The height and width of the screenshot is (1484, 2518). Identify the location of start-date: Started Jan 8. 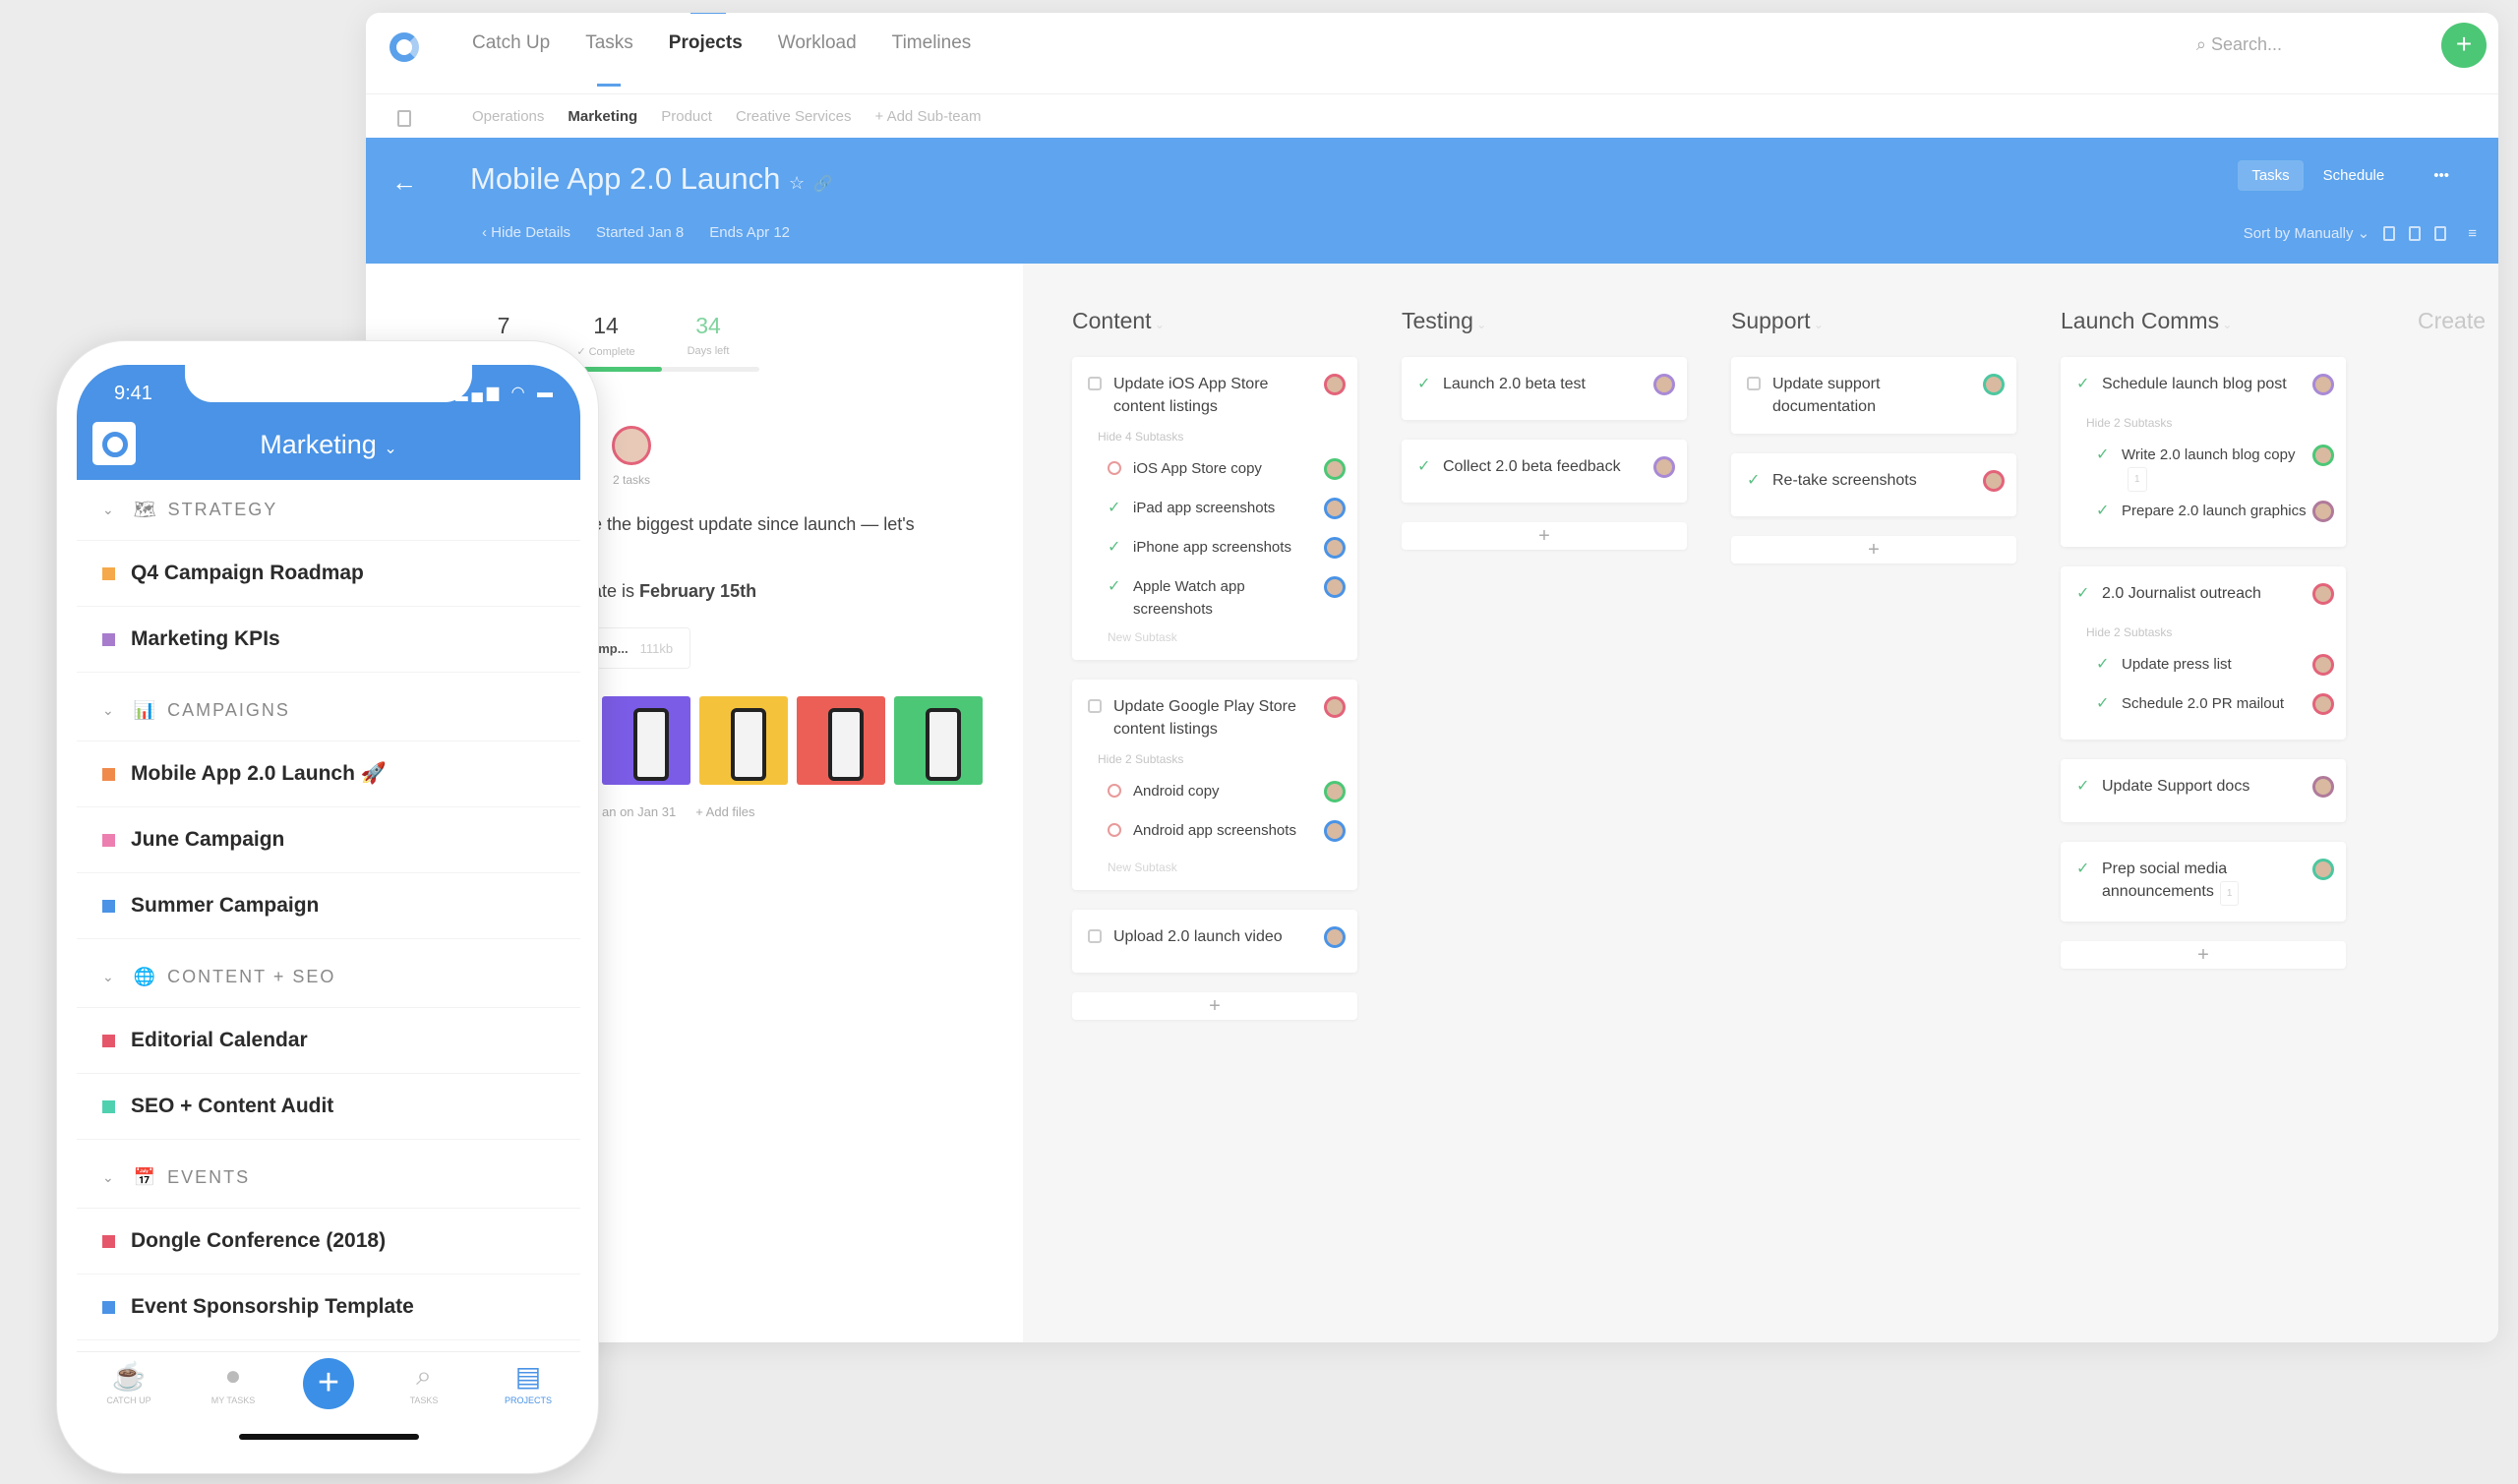
(640, 233).